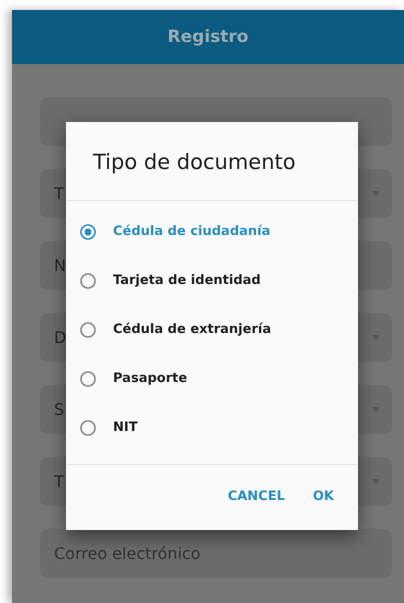 The image size is (404, 603). What do you see at coordinates (194, 160) in the screenshot?
I see `dialog-title: Tipo de documento` at bounding box center [194, 160].